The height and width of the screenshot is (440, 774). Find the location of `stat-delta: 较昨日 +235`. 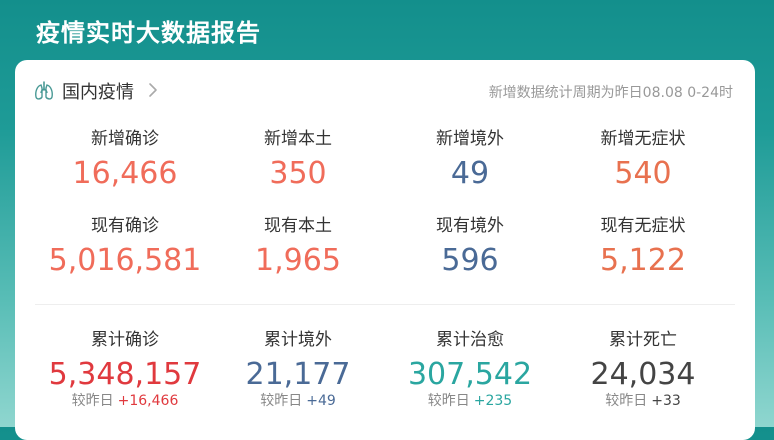

stat-delta: 较昨日 +235 is located at coordinates (470, 401).